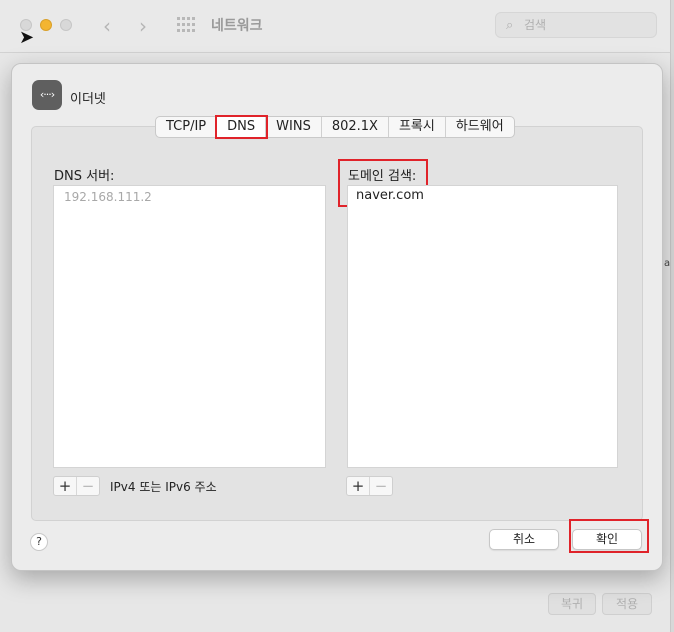 The image size is (674, 632). Describe the element at coordinates (84, 176) in the screenshot. I see `dns-servers-label: DNS 서버:` at that location.